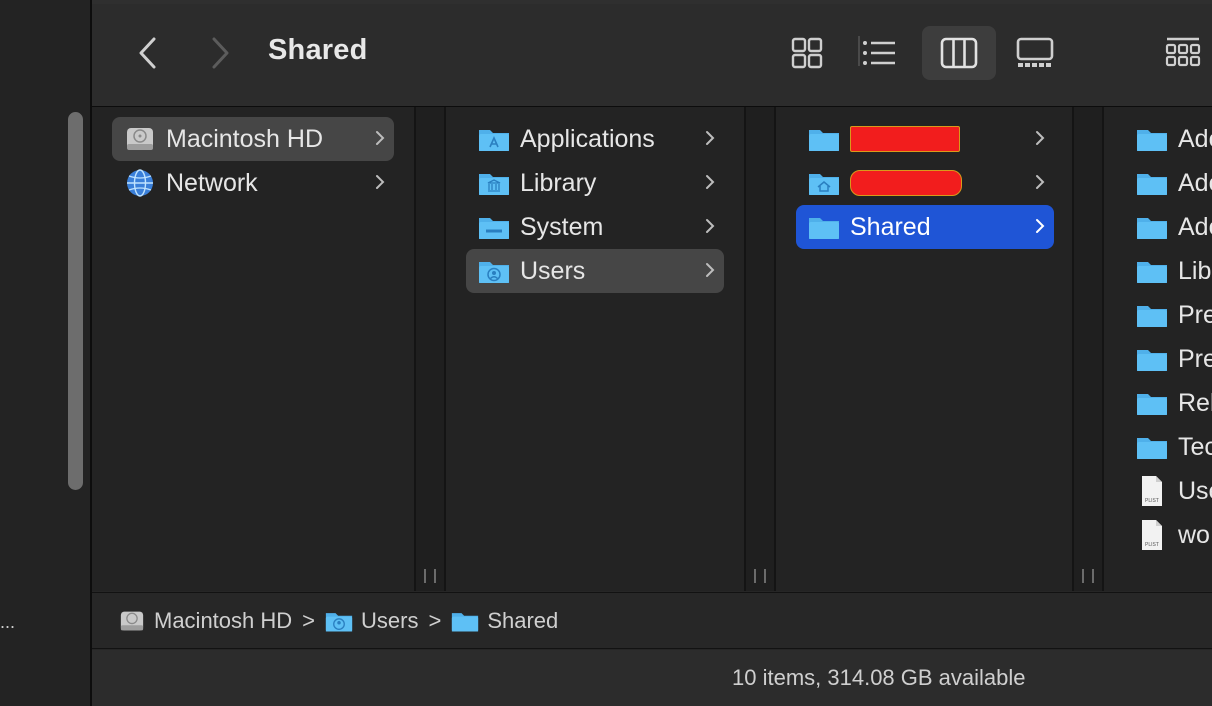 The height and width of the screenshot is (706, 1212). Describe the element at coordinates (371, 621) in the screenshot. I see `path-item-users: Users` at that location.